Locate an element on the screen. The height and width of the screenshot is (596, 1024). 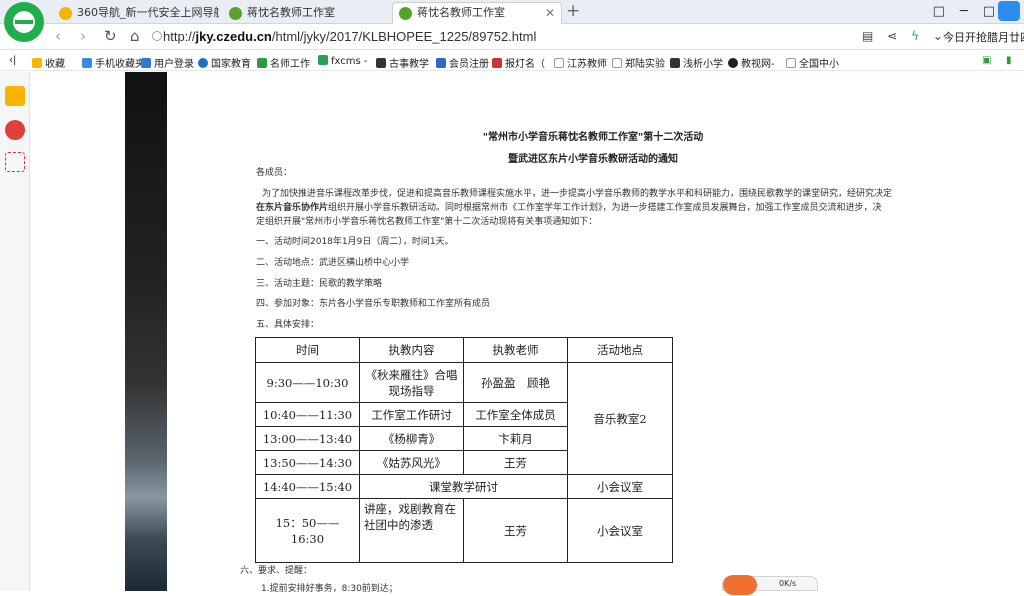
cell-place-merged: 音乐教室2 is located at coordinates (620, 418).